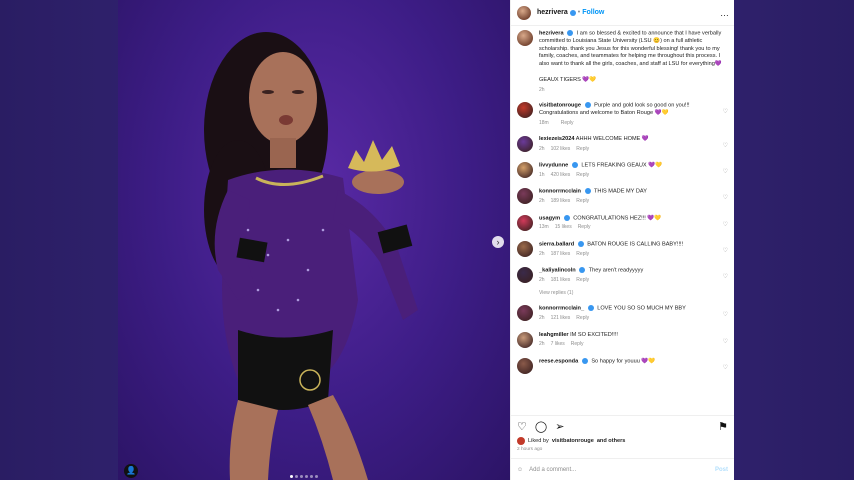 Image resolution: width=854 pixels, height=480 pixels. Describe the element at coordinates (554, 335) in the screenshot. I see `commenter-username: leahgmiller` at that location.